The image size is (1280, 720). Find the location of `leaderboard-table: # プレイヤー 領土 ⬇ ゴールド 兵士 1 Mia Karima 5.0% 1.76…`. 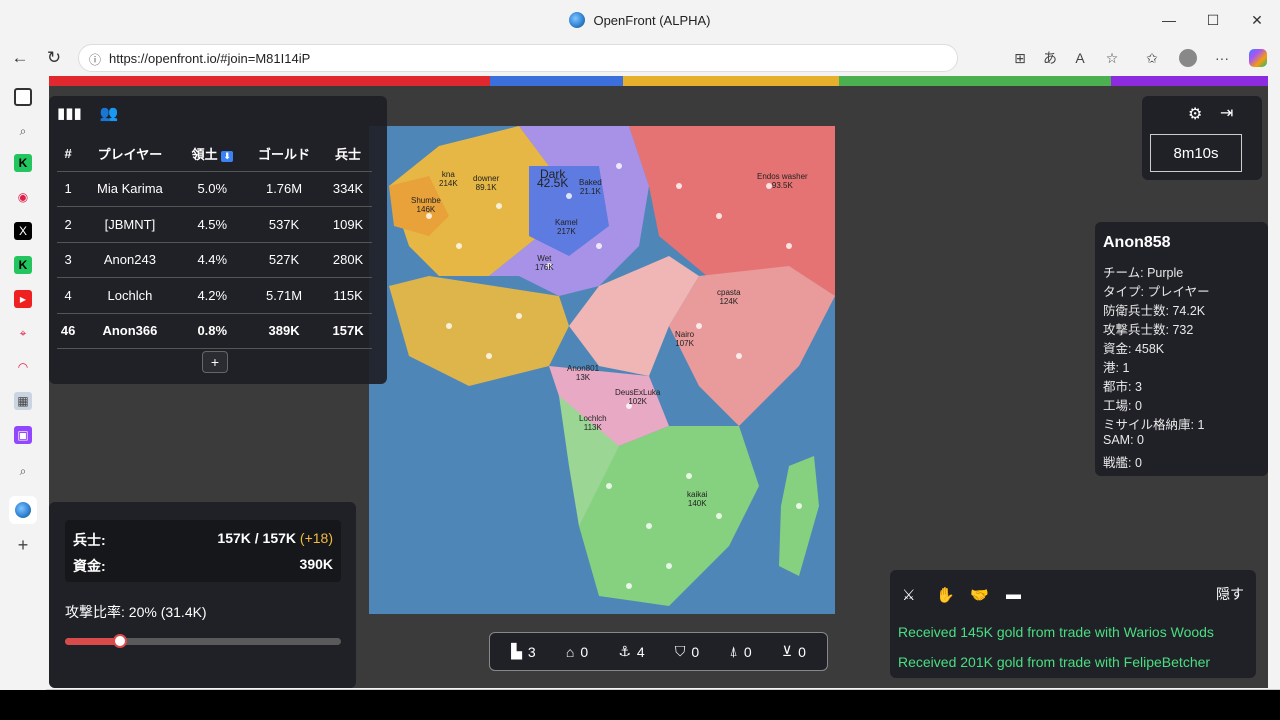

leaderboard-table: # プレイヤー 領土 ⬇ ゴールド 兵士 1 Mia Karima 5.0% 1.76… is located at coordinates (214, 242).